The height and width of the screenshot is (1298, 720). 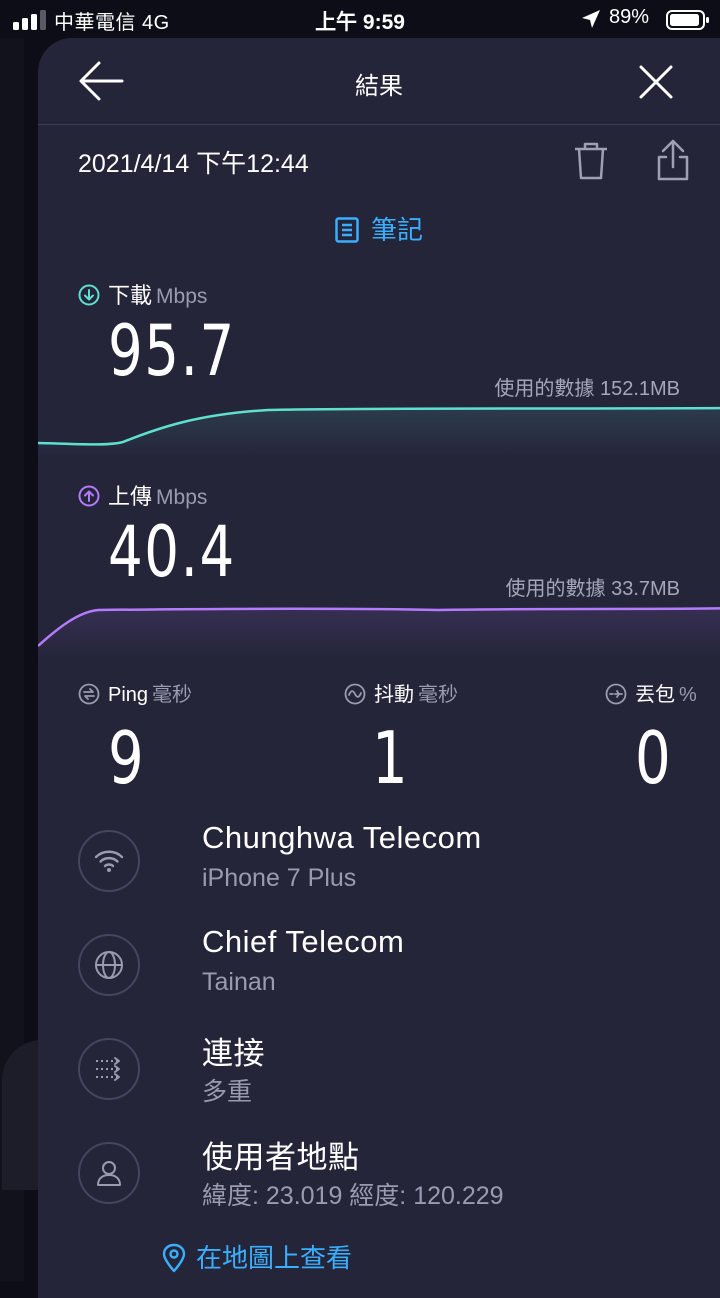 What do you see at coordinates (130, 496) in the screenshot?
I see `upload-title: 上傳` at bounding box center [130, 496].